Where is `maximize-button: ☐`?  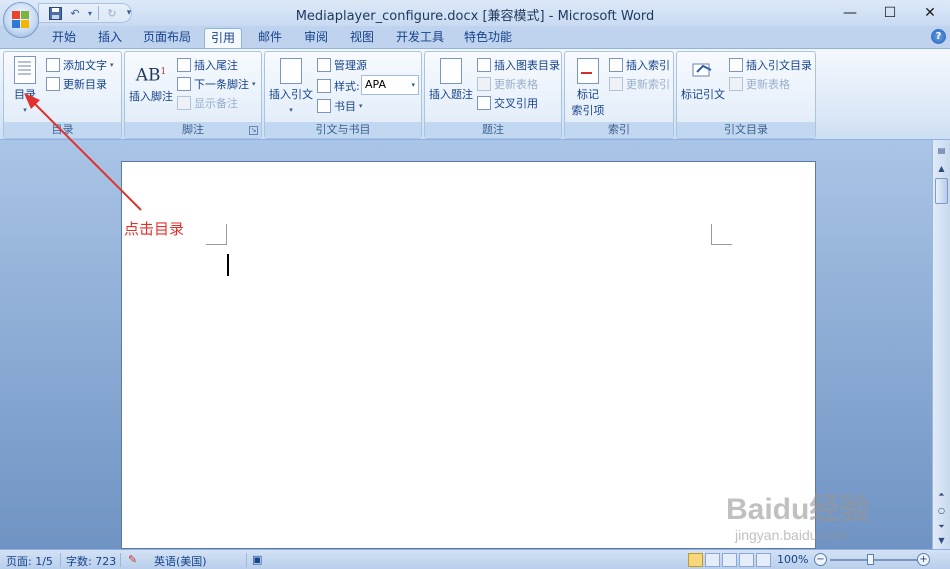
maximize-button: ☐ is located at coordinates (890, 13).